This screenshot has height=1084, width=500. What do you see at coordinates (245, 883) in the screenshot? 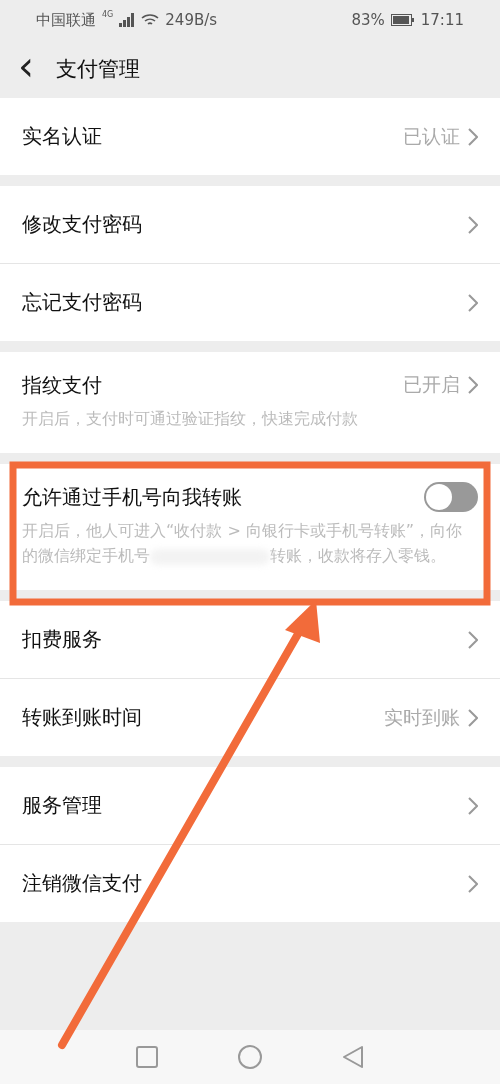
I see `row-label: 注销微信支付` at bounding box center [245, 883].